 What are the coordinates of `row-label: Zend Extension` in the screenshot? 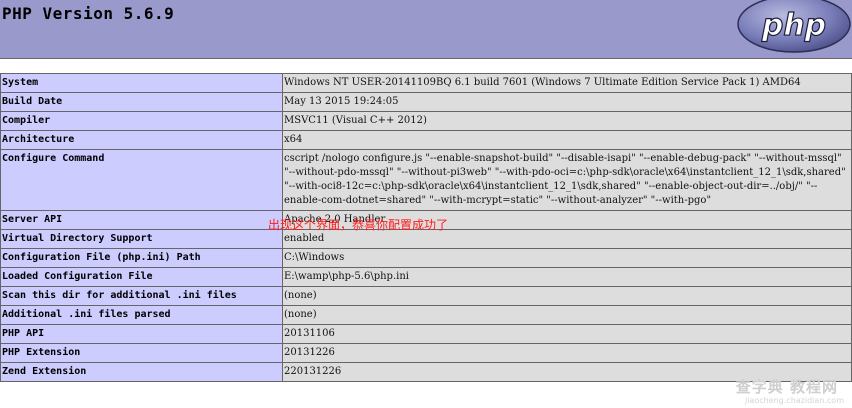 It's located at (141, 372).